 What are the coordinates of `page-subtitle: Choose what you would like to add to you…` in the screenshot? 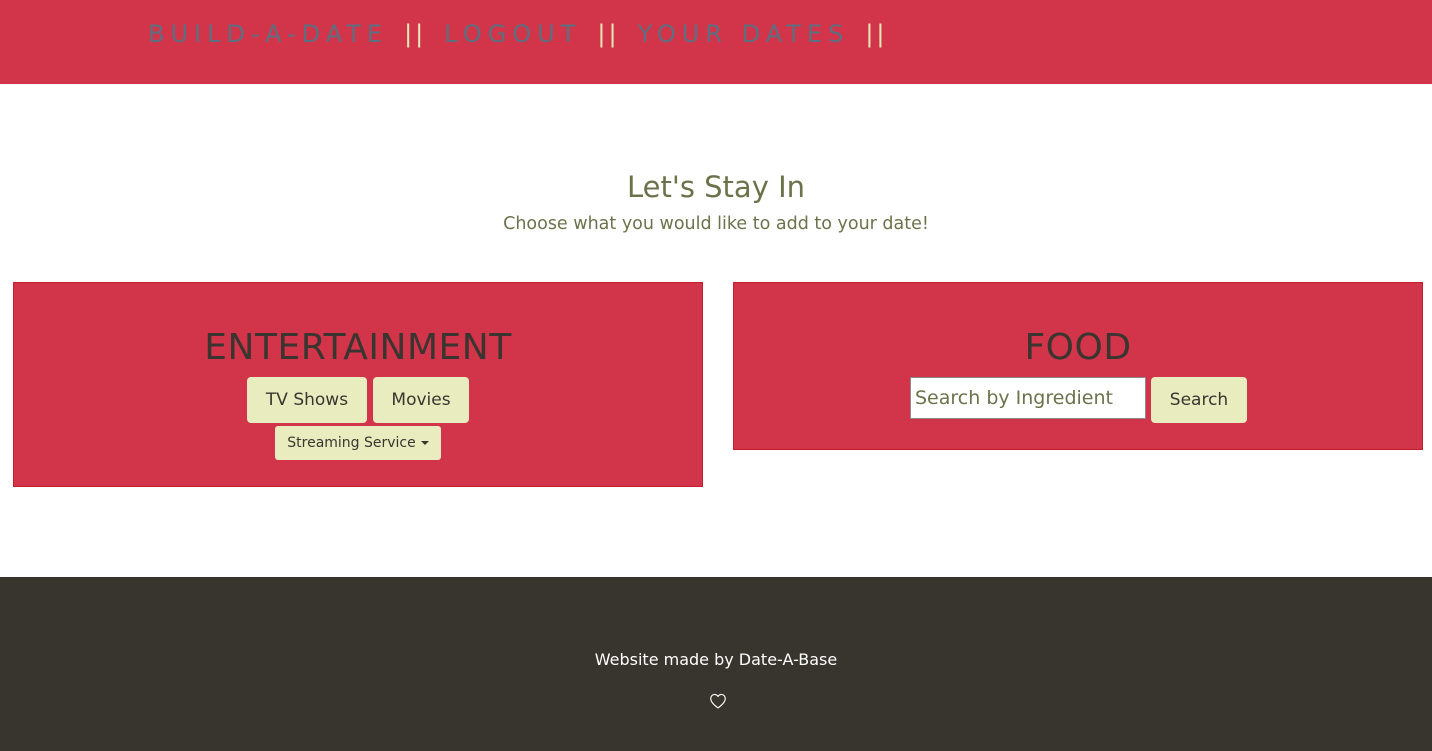 It's located at (716, 224).